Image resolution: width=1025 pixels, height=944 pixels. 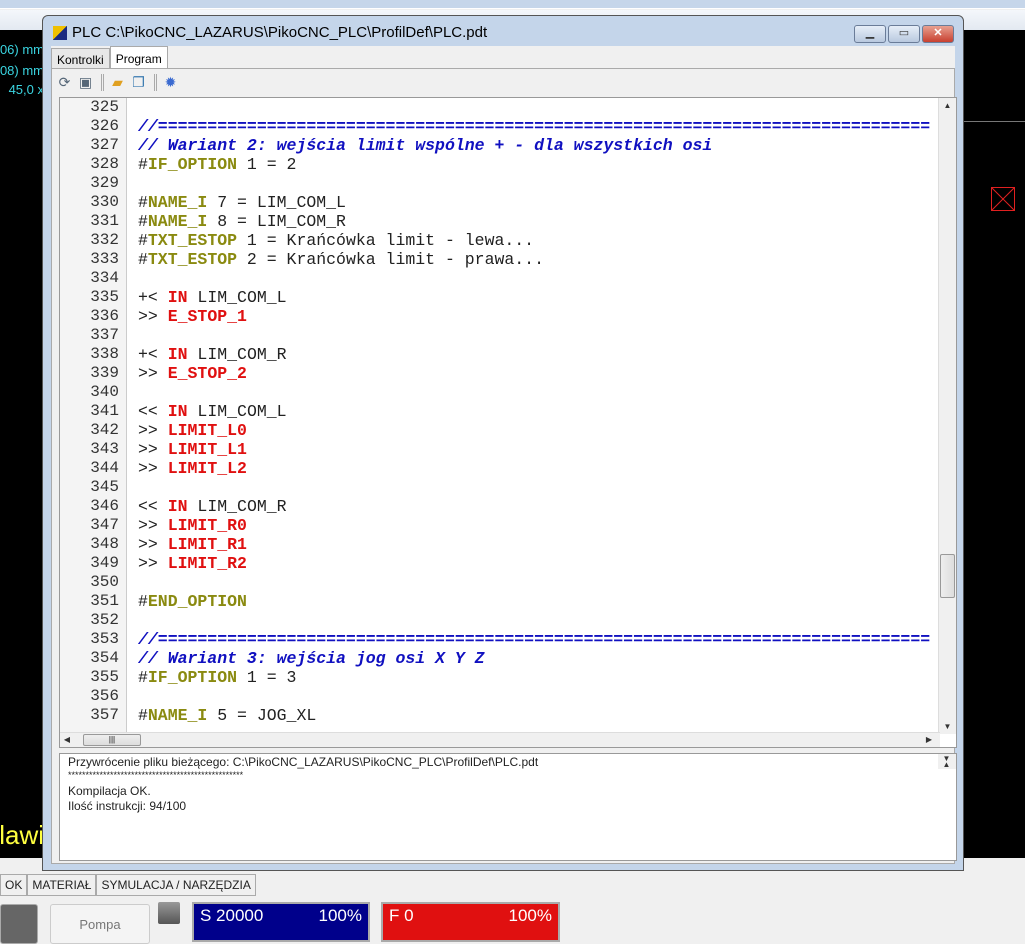 I want to click on feed-percent: 100%, so click(x=530, y=915).